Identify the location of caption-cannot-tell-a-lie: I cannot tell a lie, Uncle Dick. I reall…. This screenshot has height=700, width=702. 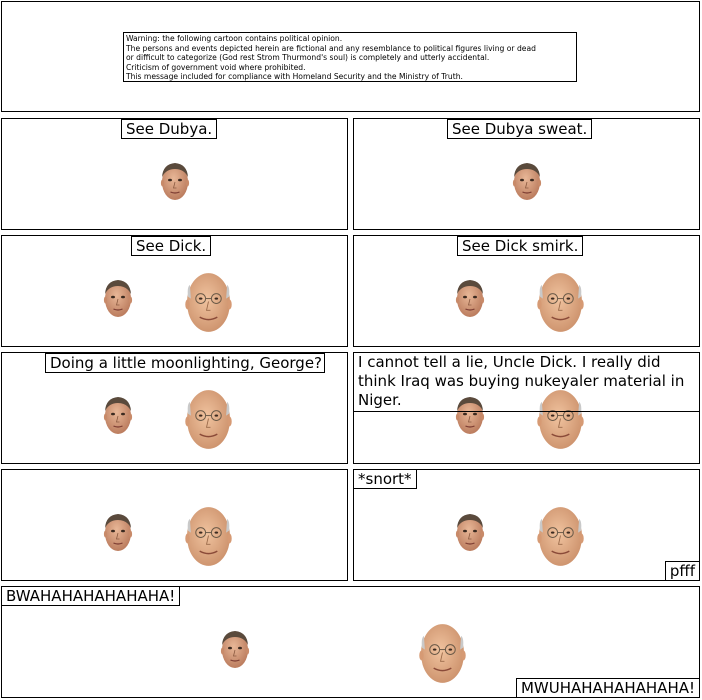
(526, 382).